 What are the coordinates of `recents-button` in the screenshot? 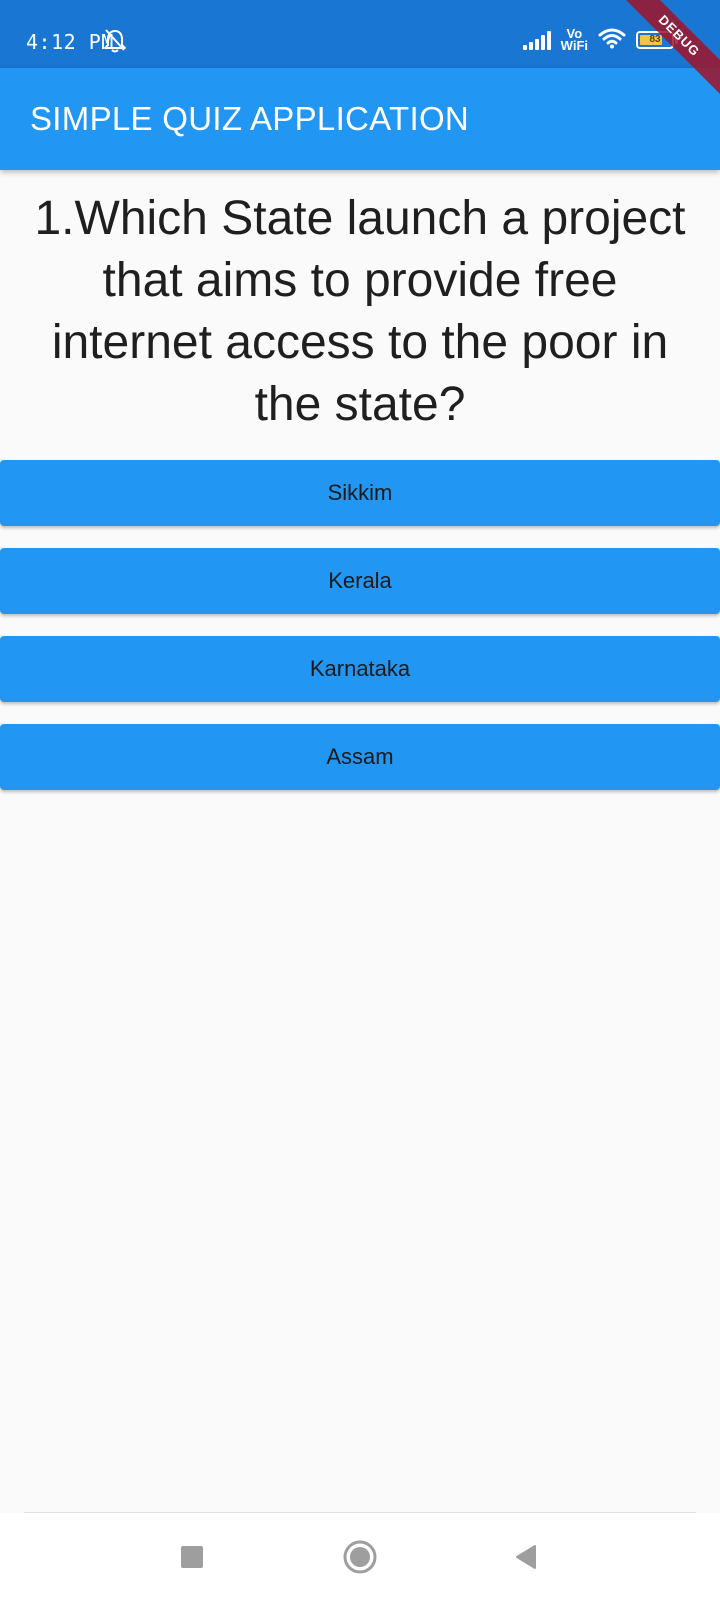 It's located at (192, 1557).